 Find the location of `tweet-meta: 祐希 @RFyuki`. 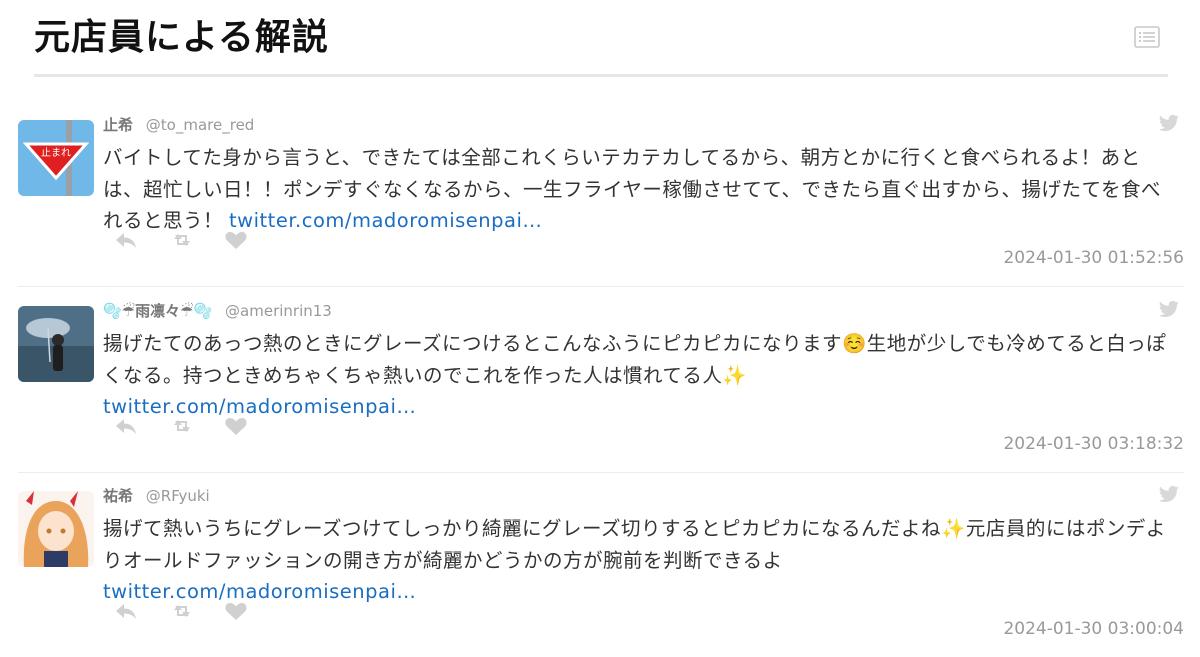

tweet-meta: 祐希 @RFyuki is located at coordinates (156, 495).